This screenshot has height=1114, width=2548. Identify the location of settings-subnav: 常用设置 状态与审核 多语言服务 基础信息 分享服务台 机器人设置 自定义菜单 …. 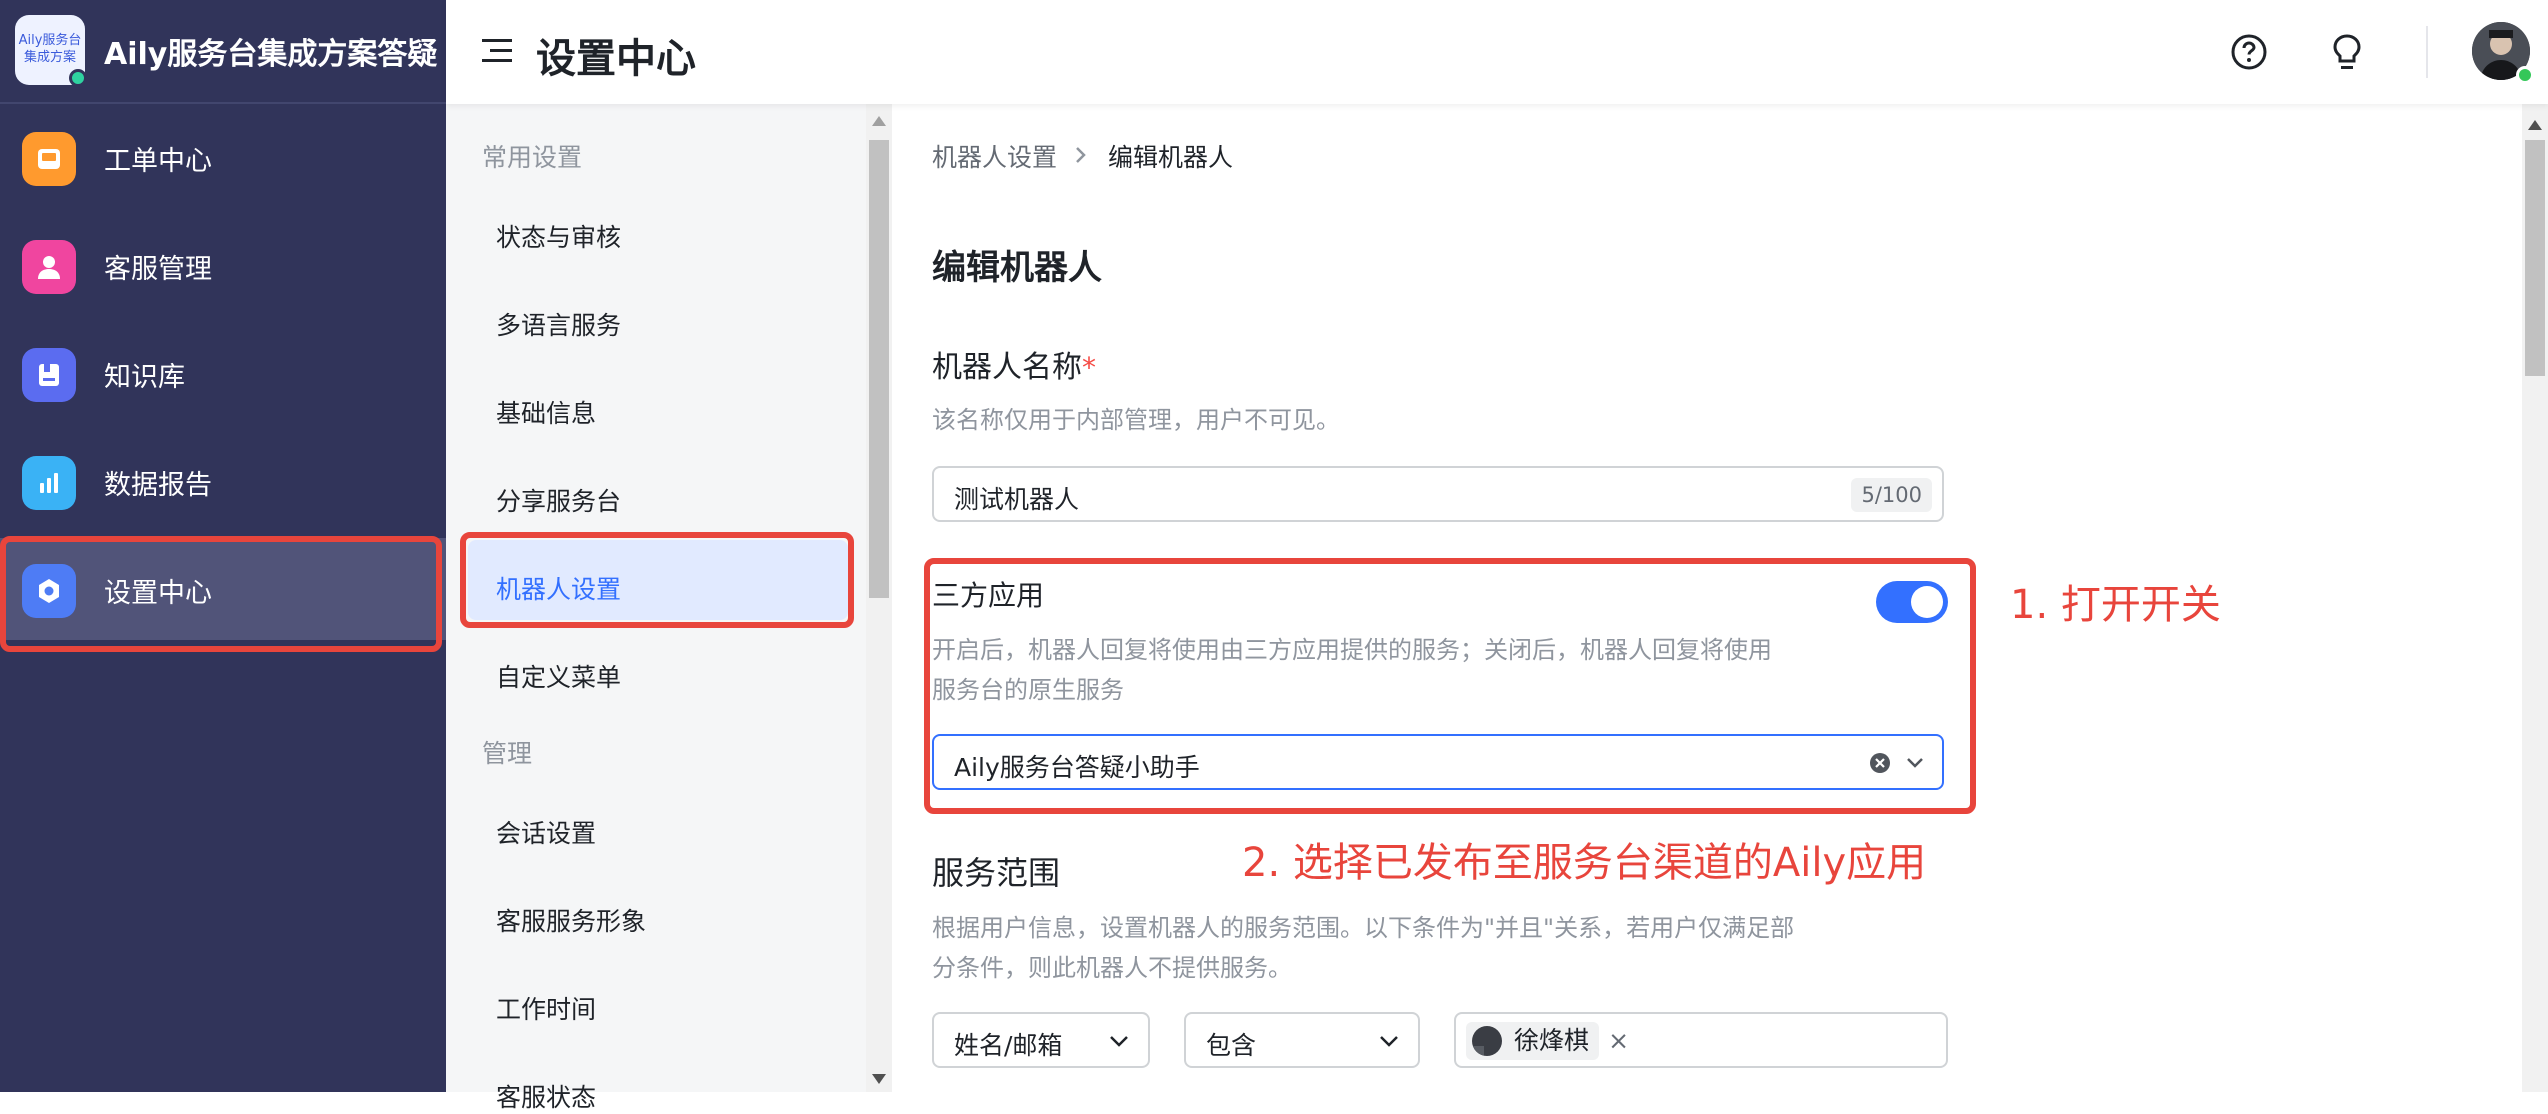
(656, 608).